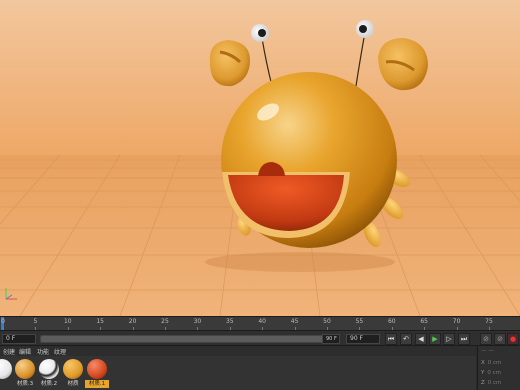  I want to click on menu-texture: 纹理, so click(60, 351).